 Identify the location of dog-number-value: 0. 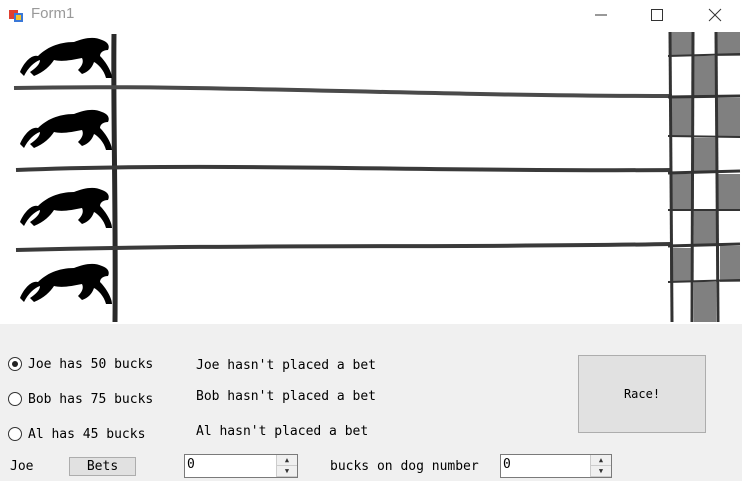
(507, 464).